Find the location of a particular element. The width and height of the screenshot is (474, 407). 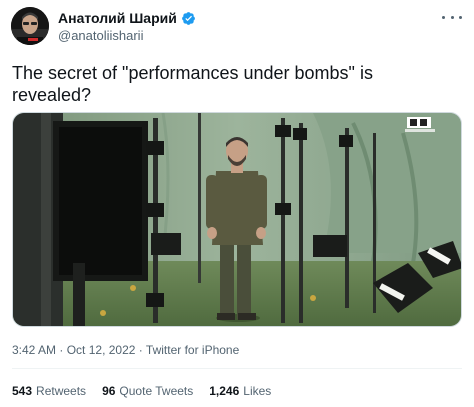

likes-stat: 1,246 Likes is located at coordinates (240, 391).